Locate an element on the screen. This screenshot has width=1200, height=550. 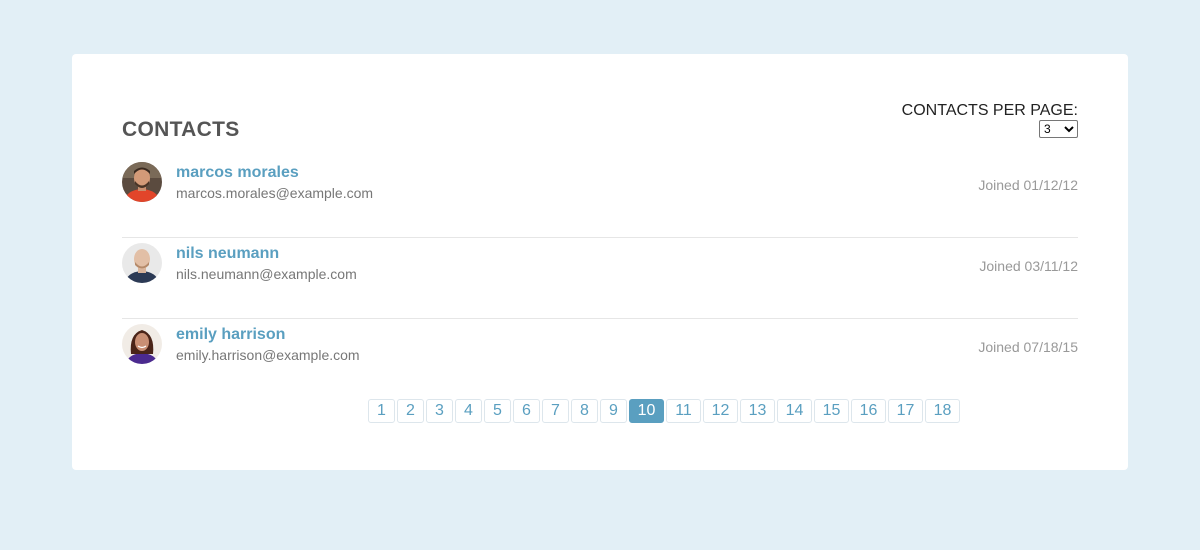
page-button-16: 16 is located at coordinates (868, 411).